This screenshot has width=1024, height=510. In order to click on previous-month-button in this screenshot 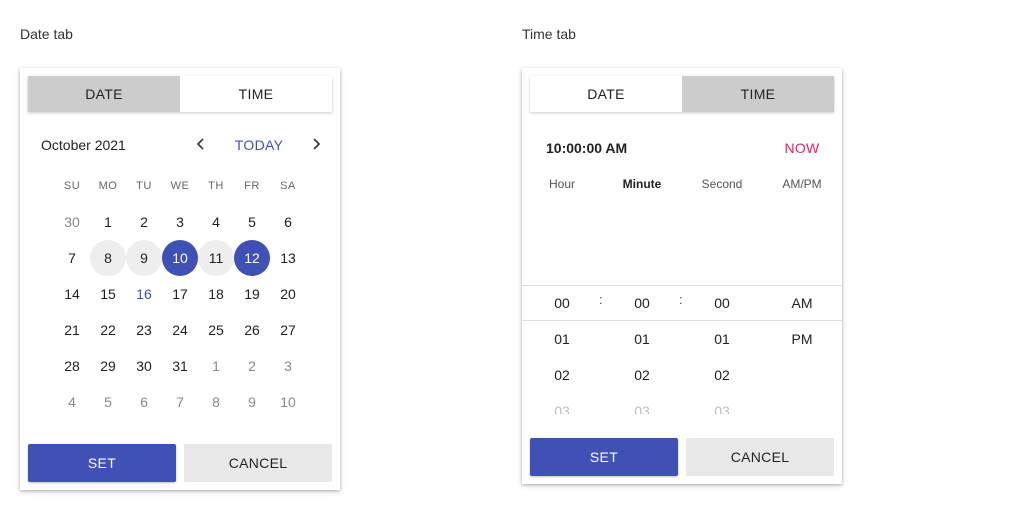, I will do `click(201, 144)`.